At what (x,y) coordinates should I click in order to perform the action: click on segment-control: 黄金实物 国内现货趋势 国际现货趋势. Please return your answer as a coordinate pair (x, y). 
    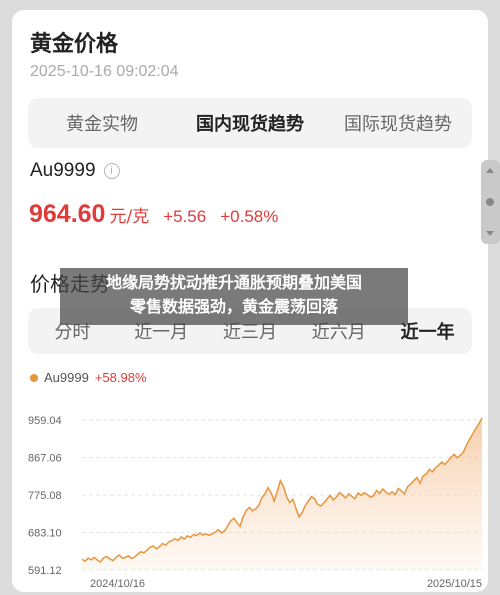
    Looking at the image, I should click on (250, 123).